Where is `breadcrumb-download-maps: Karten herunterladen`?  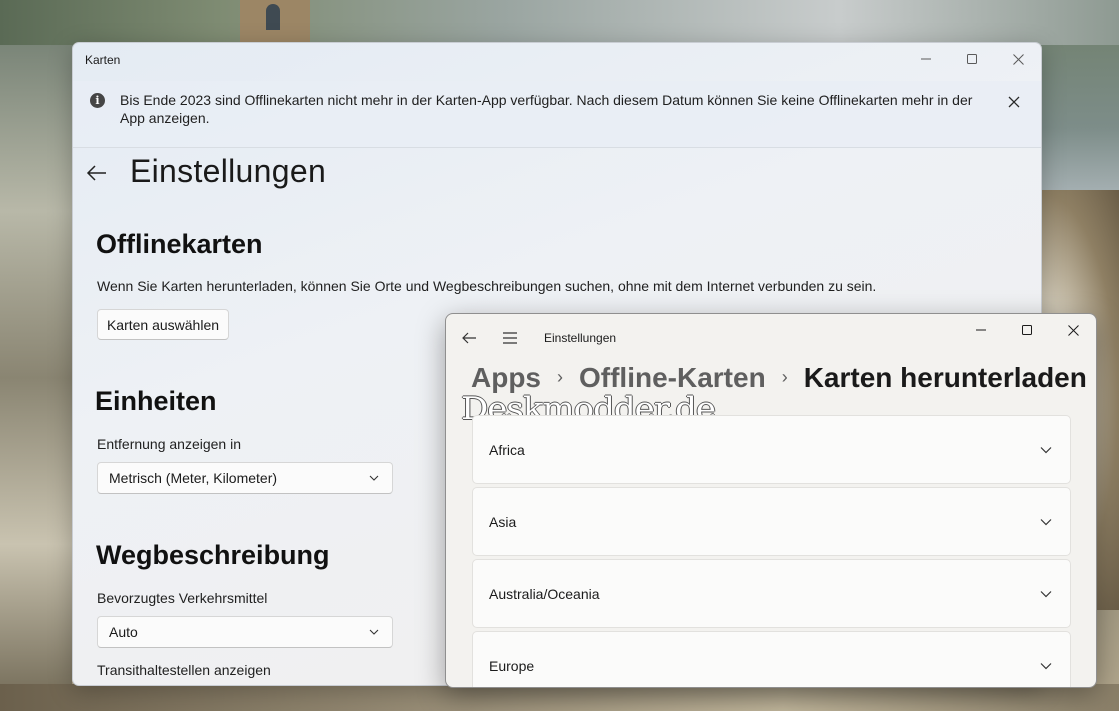
breadcrumb-download-maps: Karten herunterladen is located at coordinates (945, 377).